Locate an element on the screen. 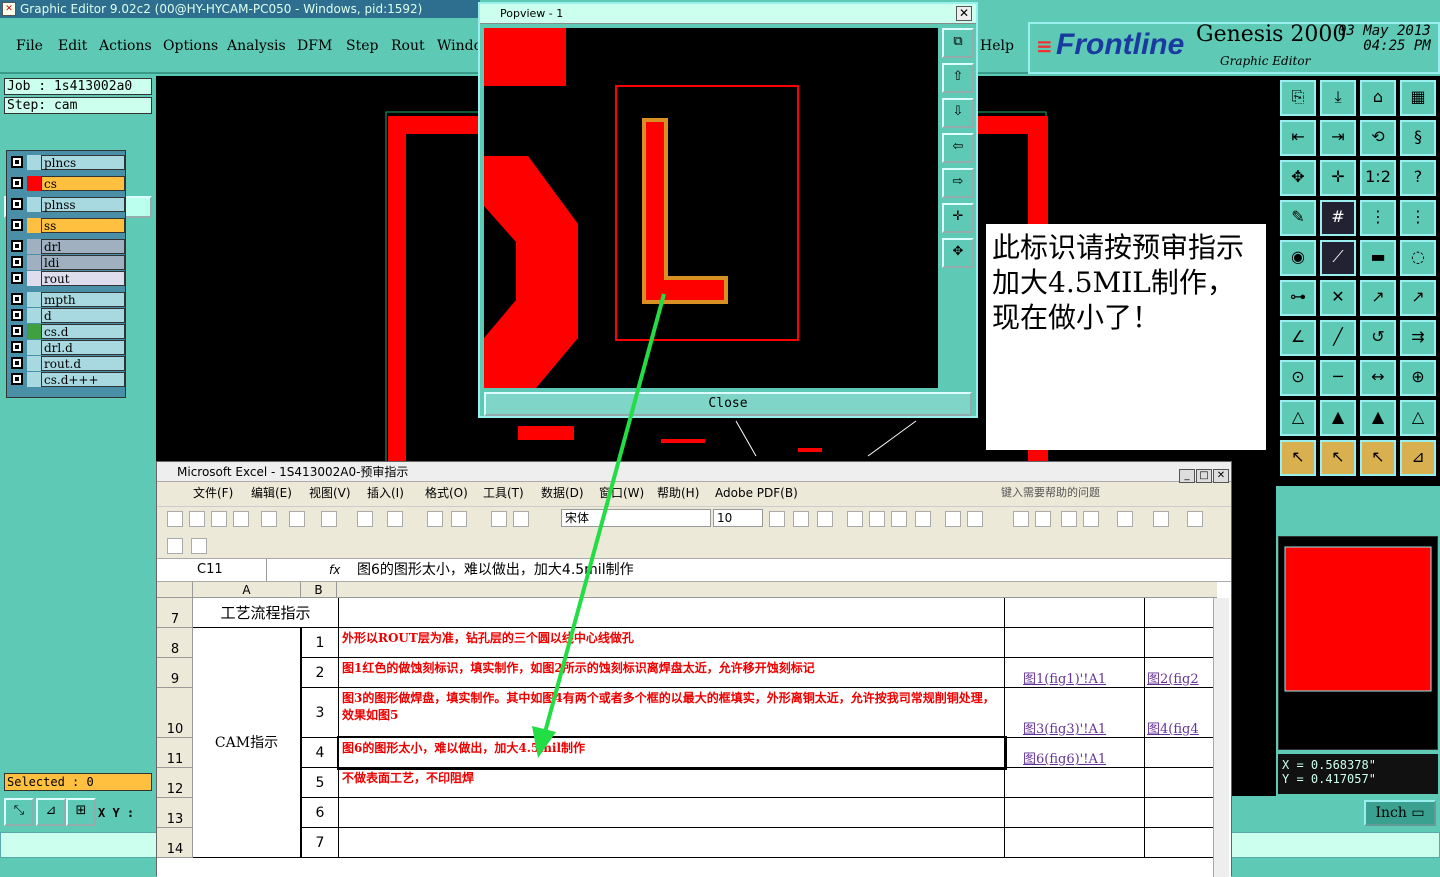 The image size is (1440, 877). pad-icon: ◉ is located at coordinates (1298, 258).